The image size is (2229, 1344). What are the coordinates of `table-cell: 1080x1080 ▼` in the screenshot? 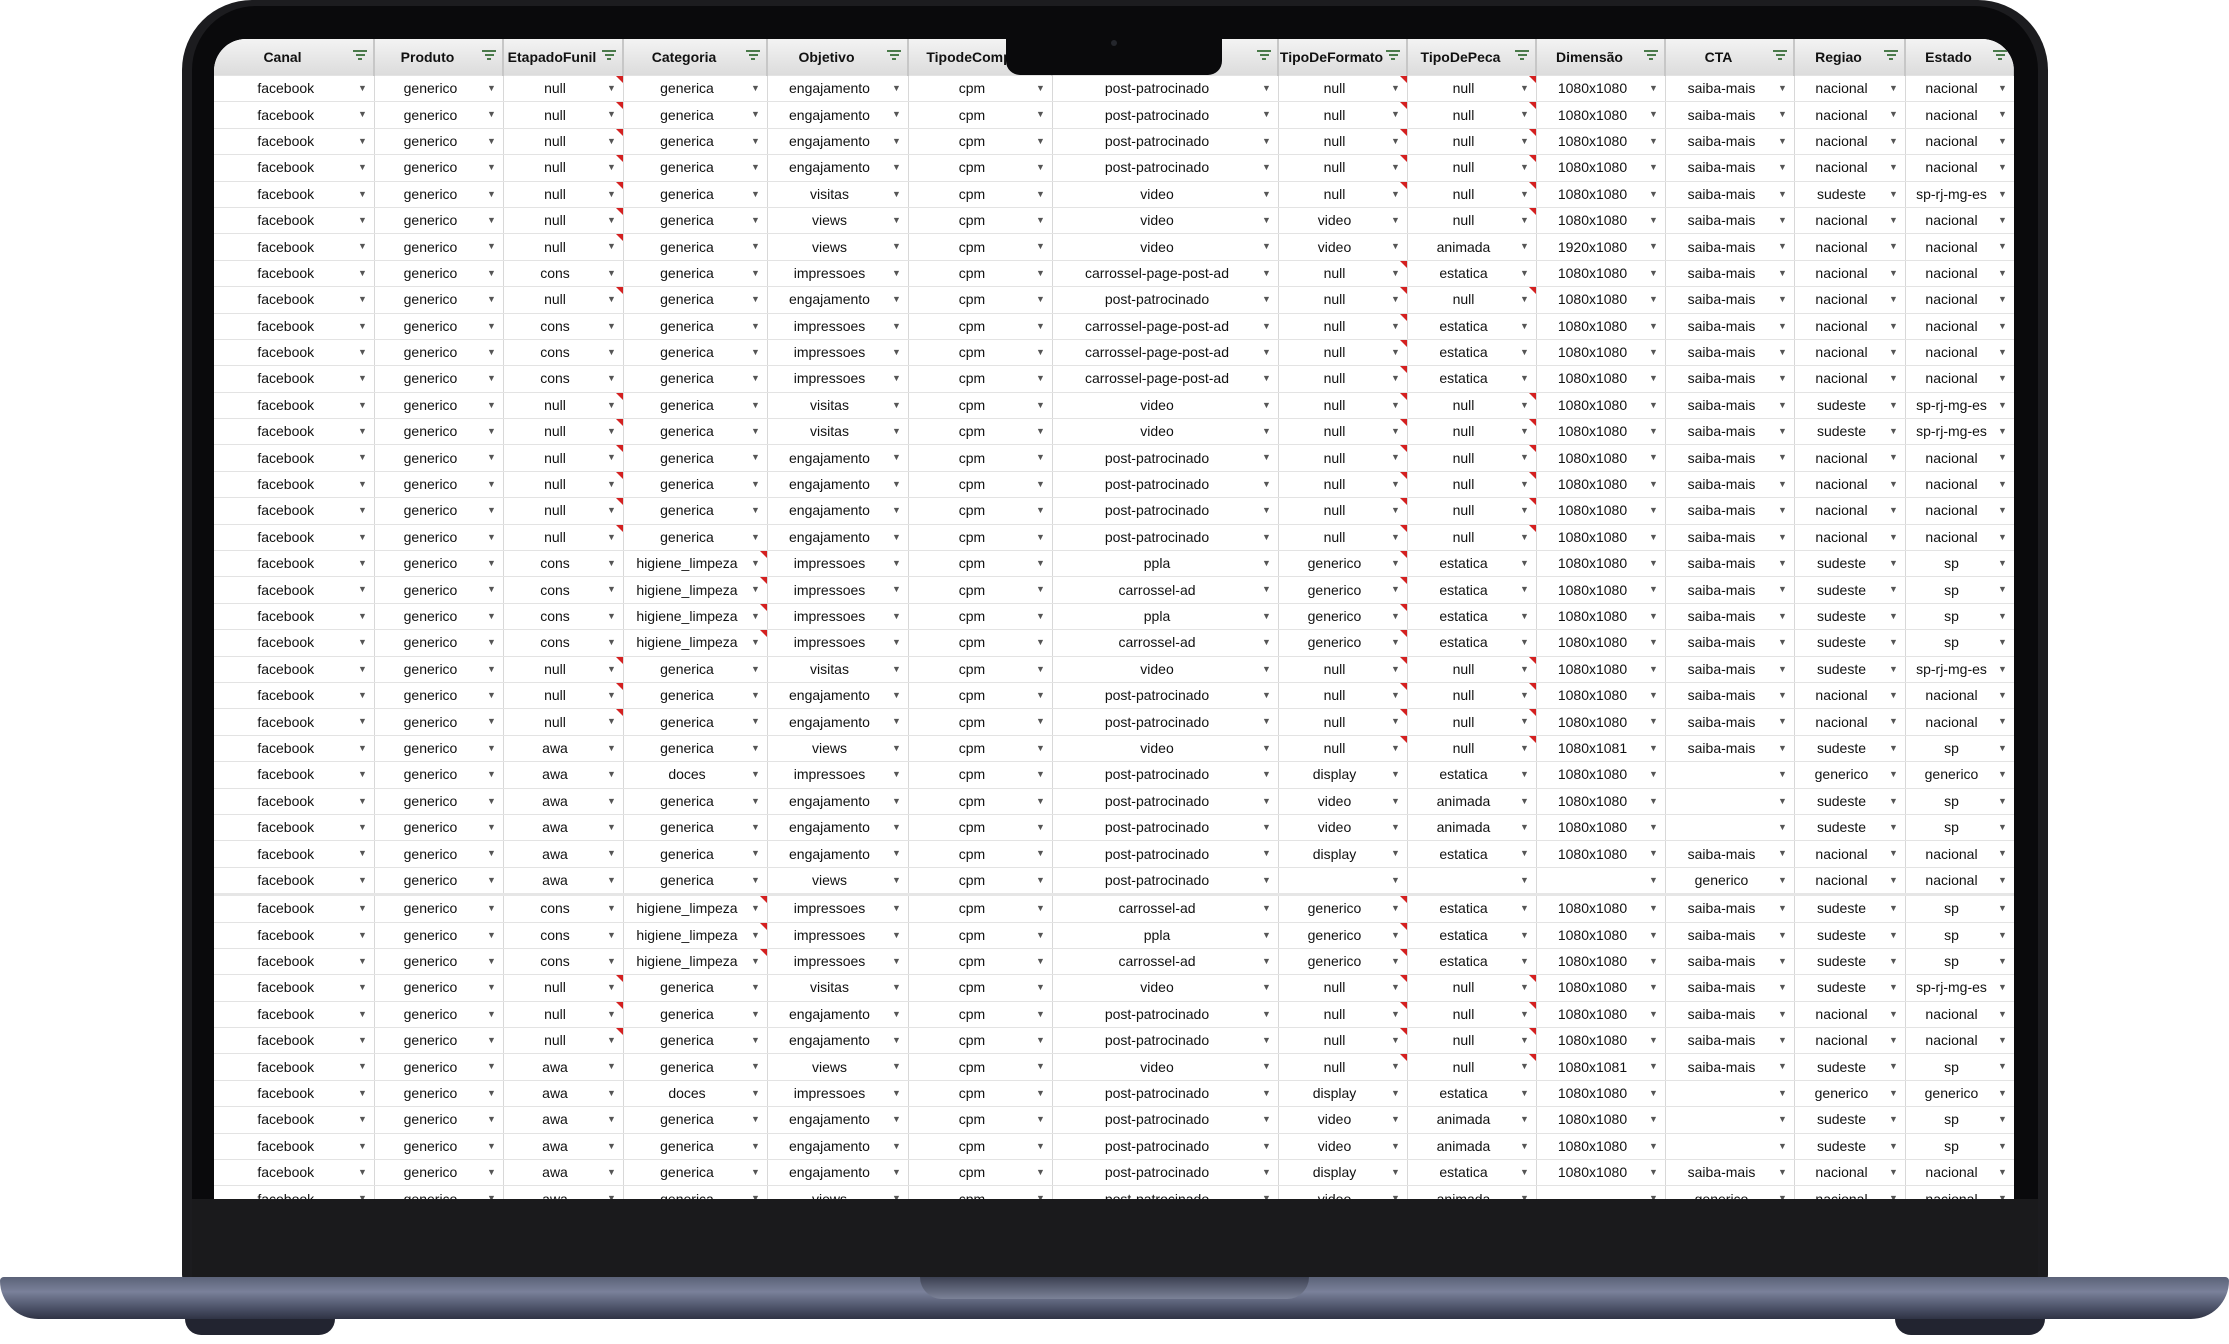 It's located at (1601, 194).